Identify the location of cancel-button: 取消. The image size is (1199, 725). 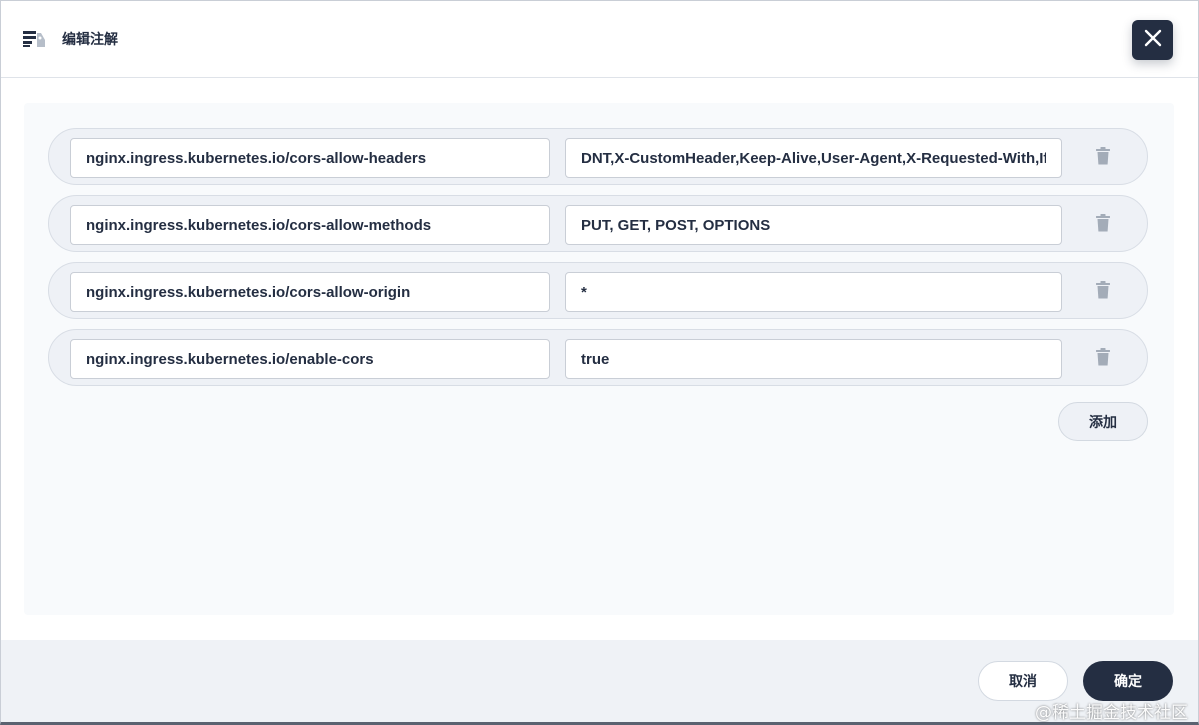
(1023, 681).